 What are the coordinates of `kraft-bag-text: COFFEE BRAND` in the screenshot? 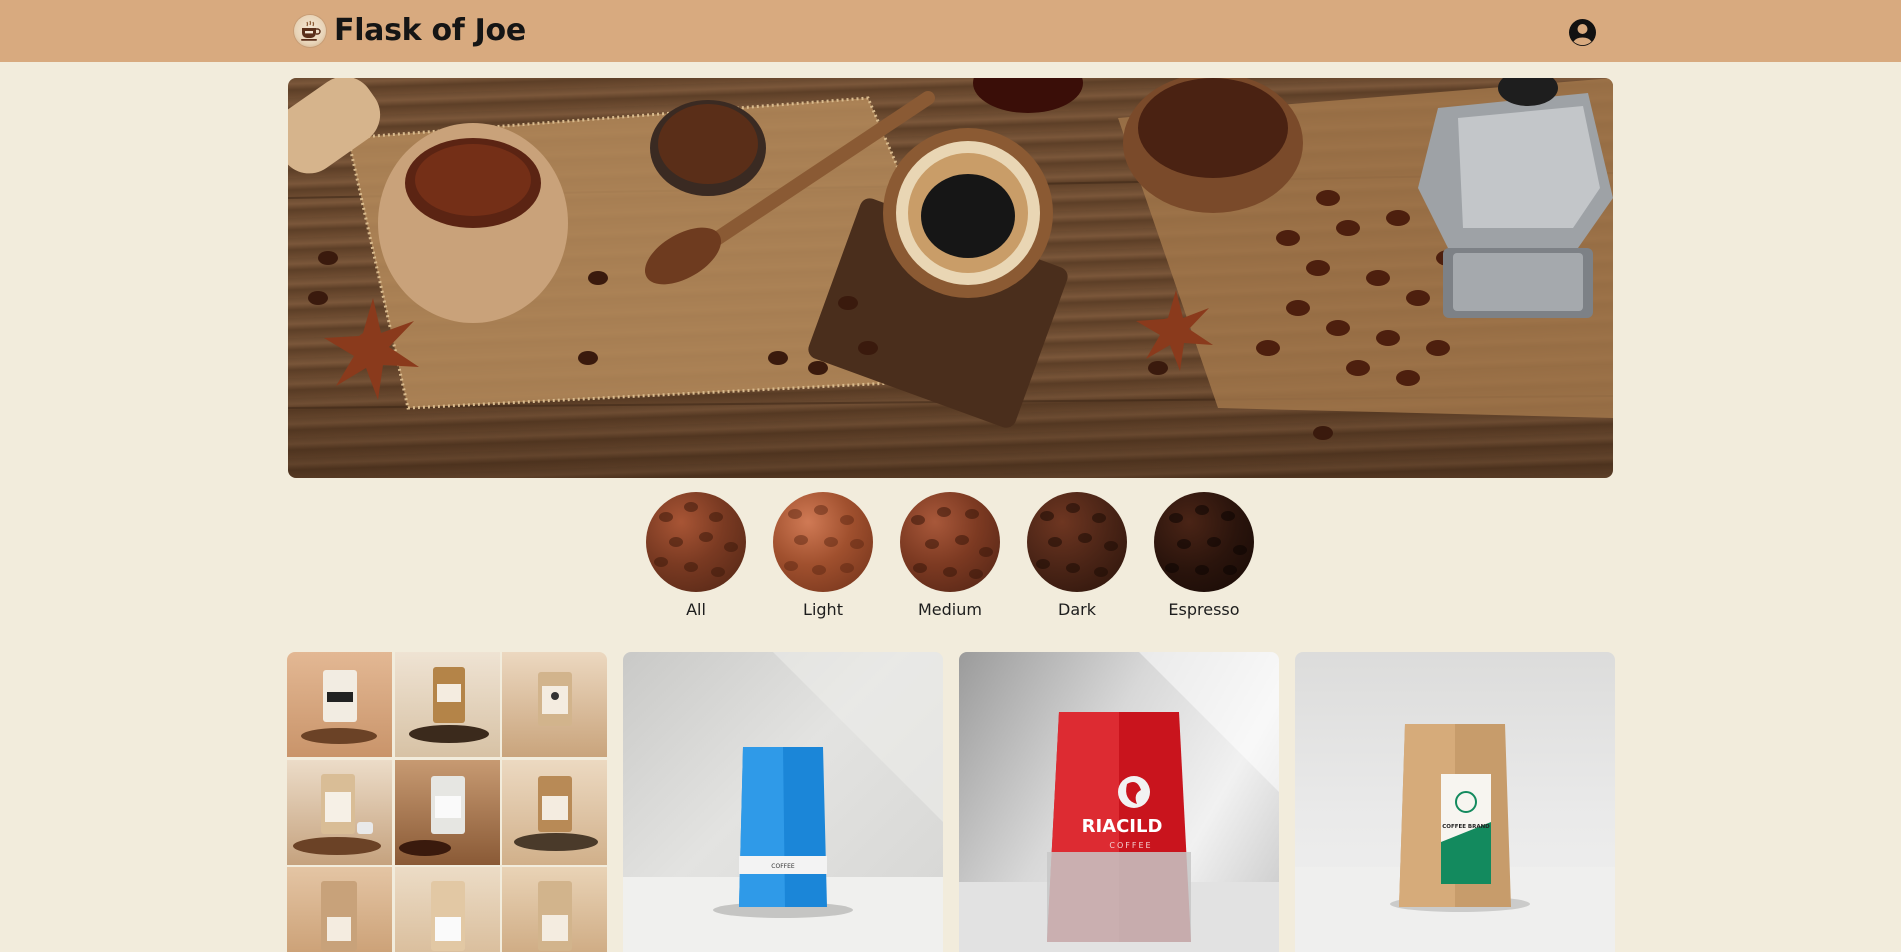 It's located at (1466, 827).